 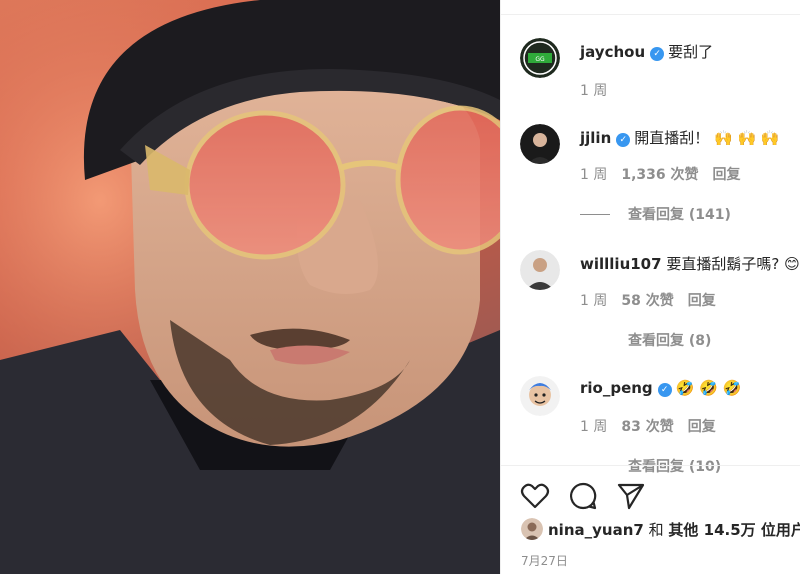 What do you see at coordinates (583, 496) in the screenshot?
I see `comment-icon` at bounding box center [583, 496].